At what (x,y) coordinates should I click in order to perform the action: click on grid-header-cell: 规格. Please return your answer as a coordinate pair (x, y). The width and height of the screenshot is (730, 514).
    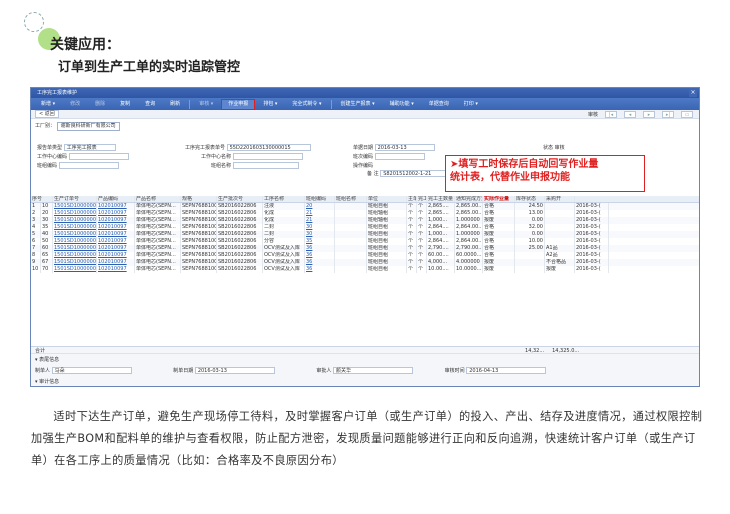
    Looking at the image, I should click on (199, 199).